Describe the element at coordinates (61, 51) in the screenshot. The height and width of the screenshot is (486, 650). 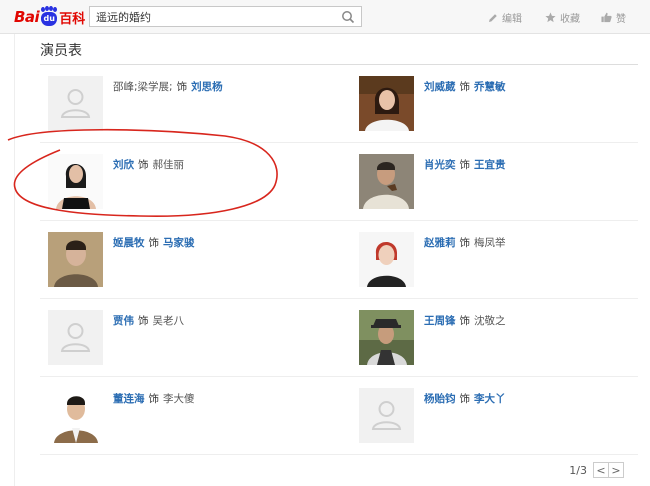
I see `section-title: 演员表` at that location.